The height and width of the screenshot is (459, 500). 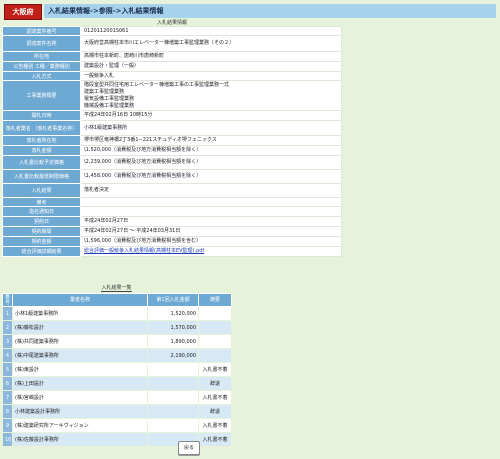 What do you see at coordinates (211, 162) in the screenshot?
I see `info-value: \2,239,000（消費税及び地方消費税相当額を除く）` at bounding box center [211, 162].